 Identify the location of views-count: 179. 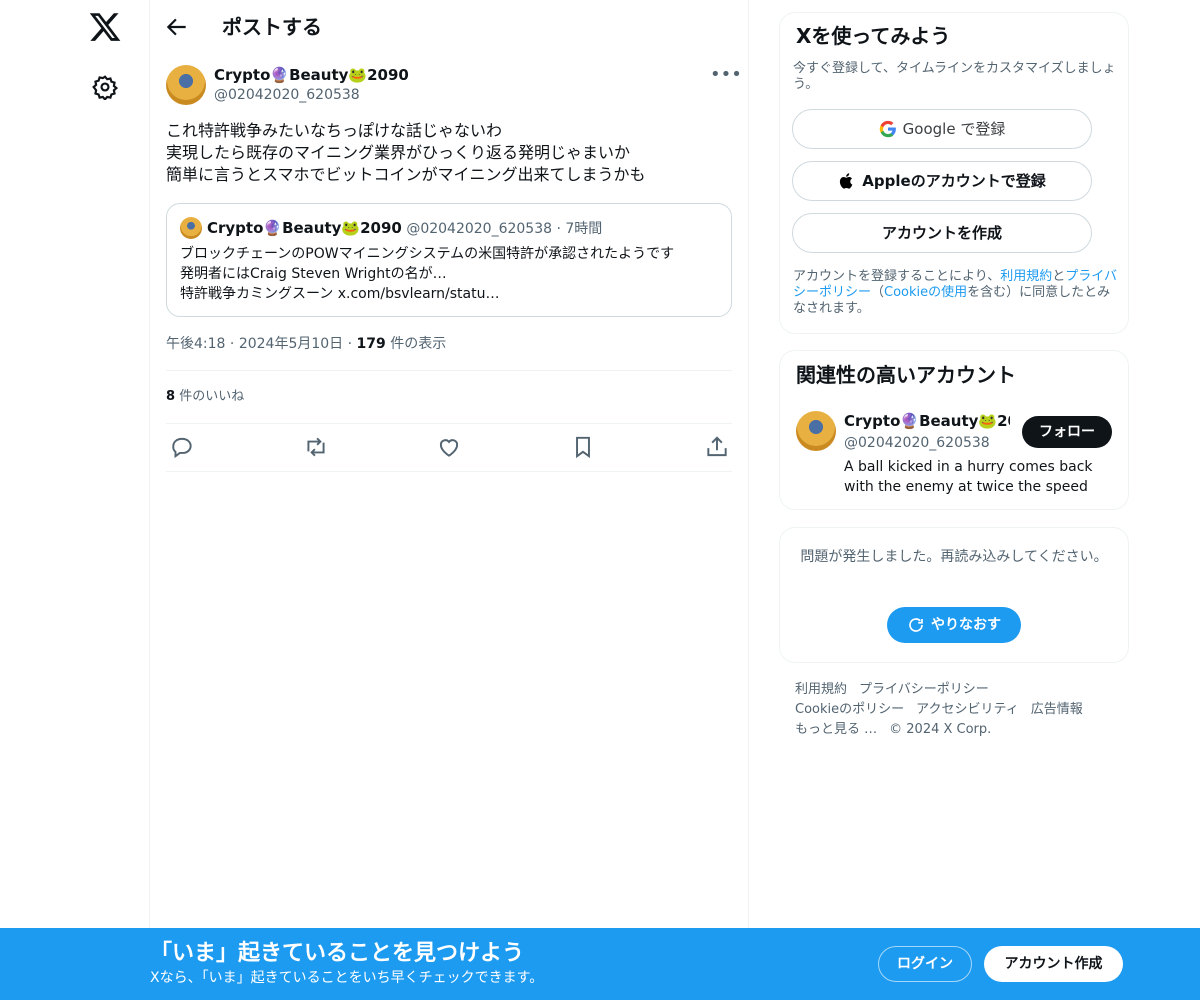
(371, 344).